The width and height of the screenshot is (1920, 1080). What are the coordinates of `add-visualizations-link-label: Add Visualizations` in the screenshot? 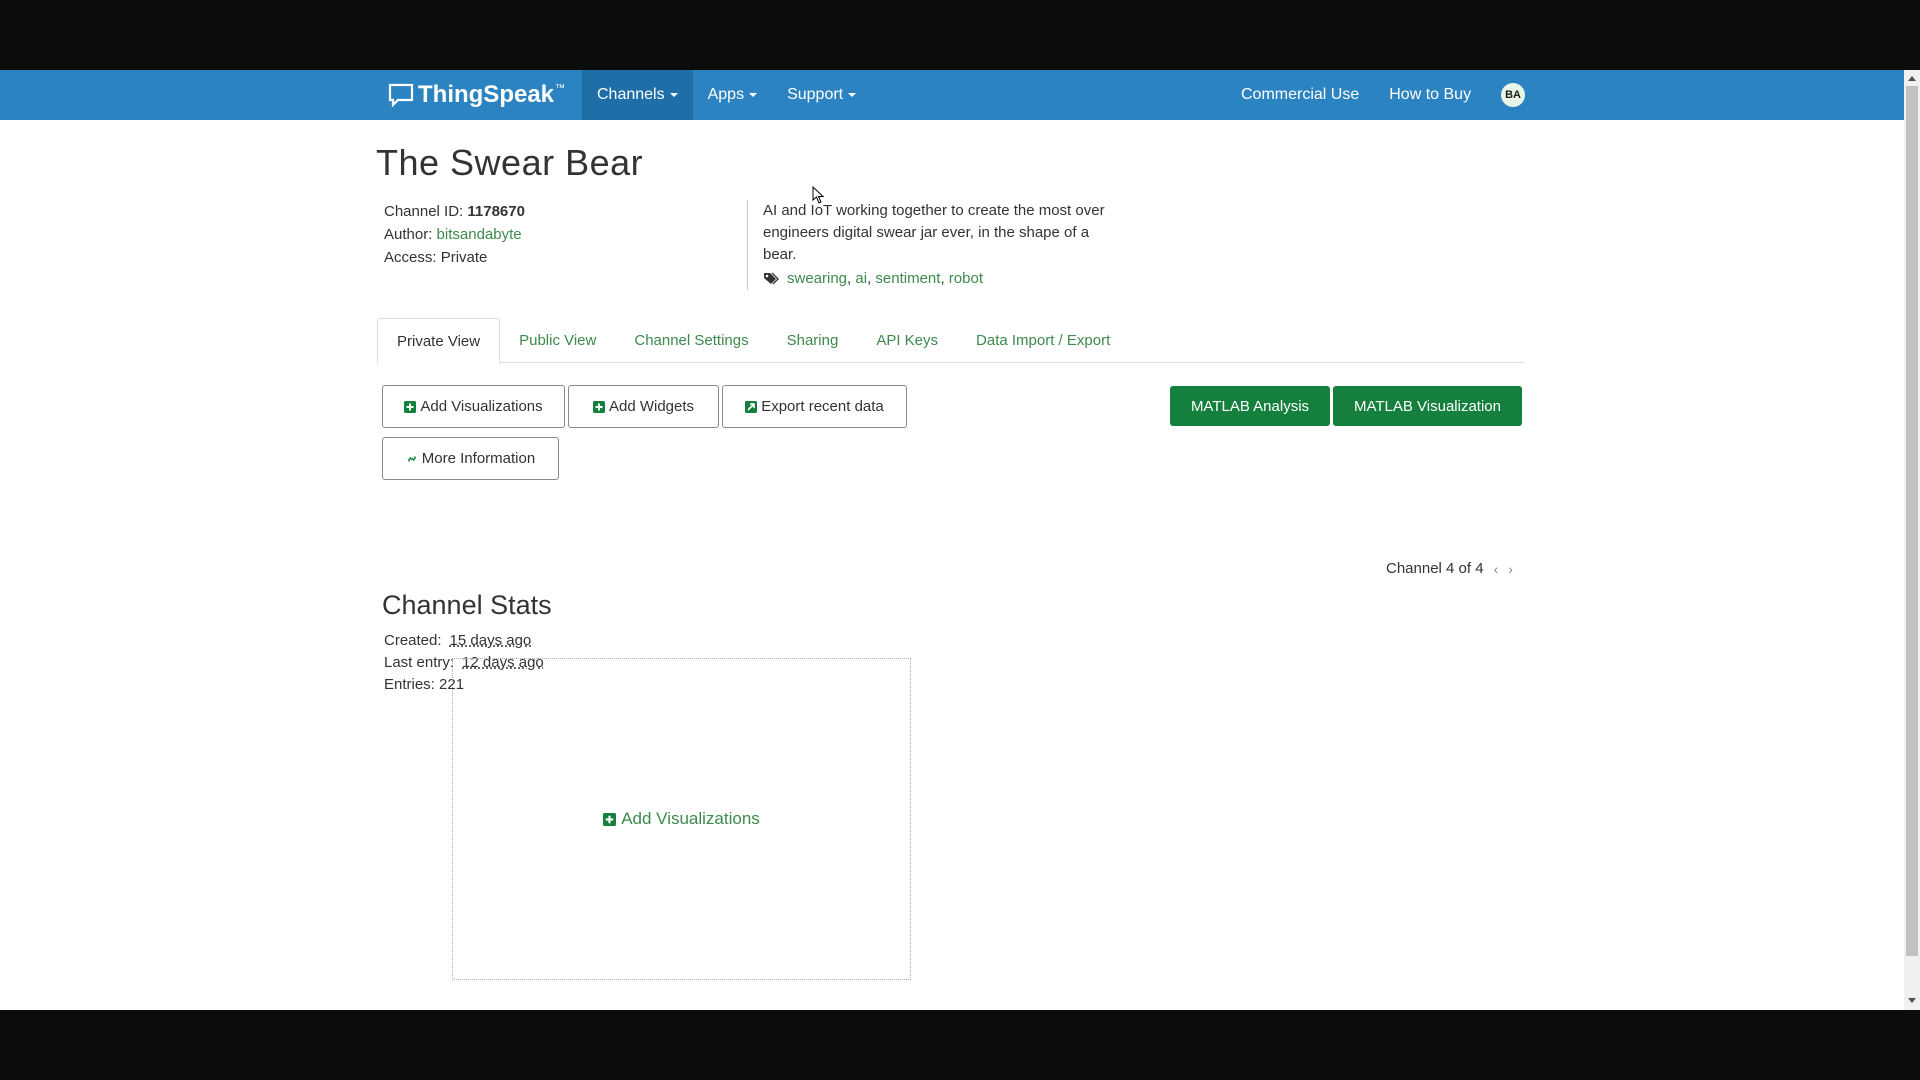 It's located at (690, 818).